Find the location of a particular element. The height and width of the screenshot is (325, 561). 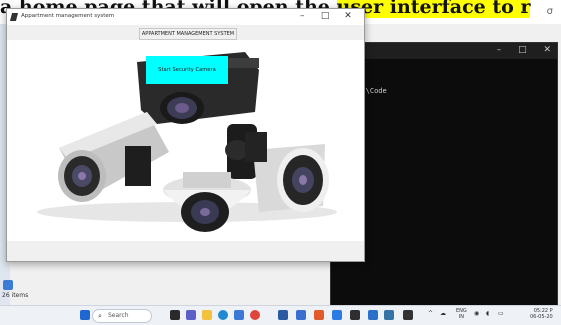

volume-icon: ◖ is located at coordinates (487, 313).